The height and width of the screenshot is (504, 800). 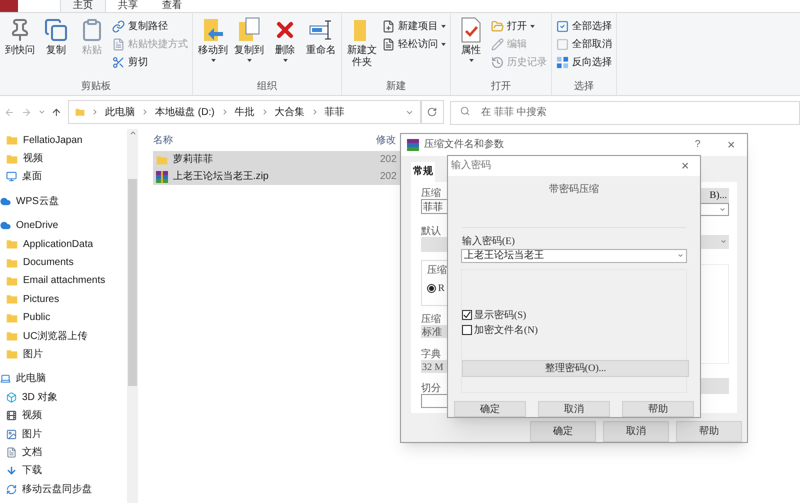 What do you see at coordinates (434, 244) in the screenshot?
I see `profile-bar` at bounding box center [434, 244].